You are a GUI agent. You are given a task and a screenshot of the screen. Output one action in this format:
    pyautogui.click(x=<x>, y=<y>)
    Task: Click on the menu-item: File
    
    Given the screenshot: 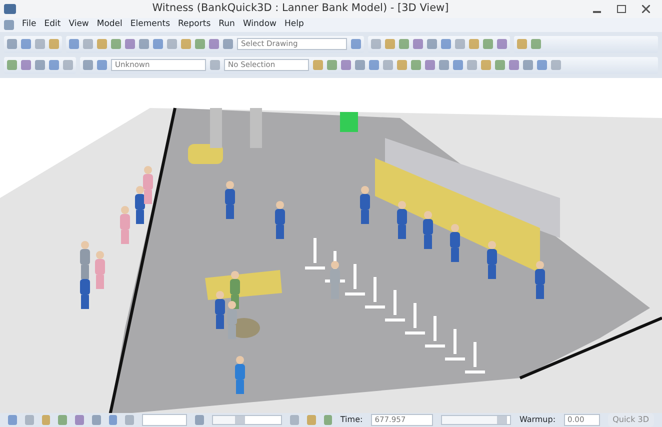 What is the action you would take?
    pyautogui.click(x=29, y=25)
    